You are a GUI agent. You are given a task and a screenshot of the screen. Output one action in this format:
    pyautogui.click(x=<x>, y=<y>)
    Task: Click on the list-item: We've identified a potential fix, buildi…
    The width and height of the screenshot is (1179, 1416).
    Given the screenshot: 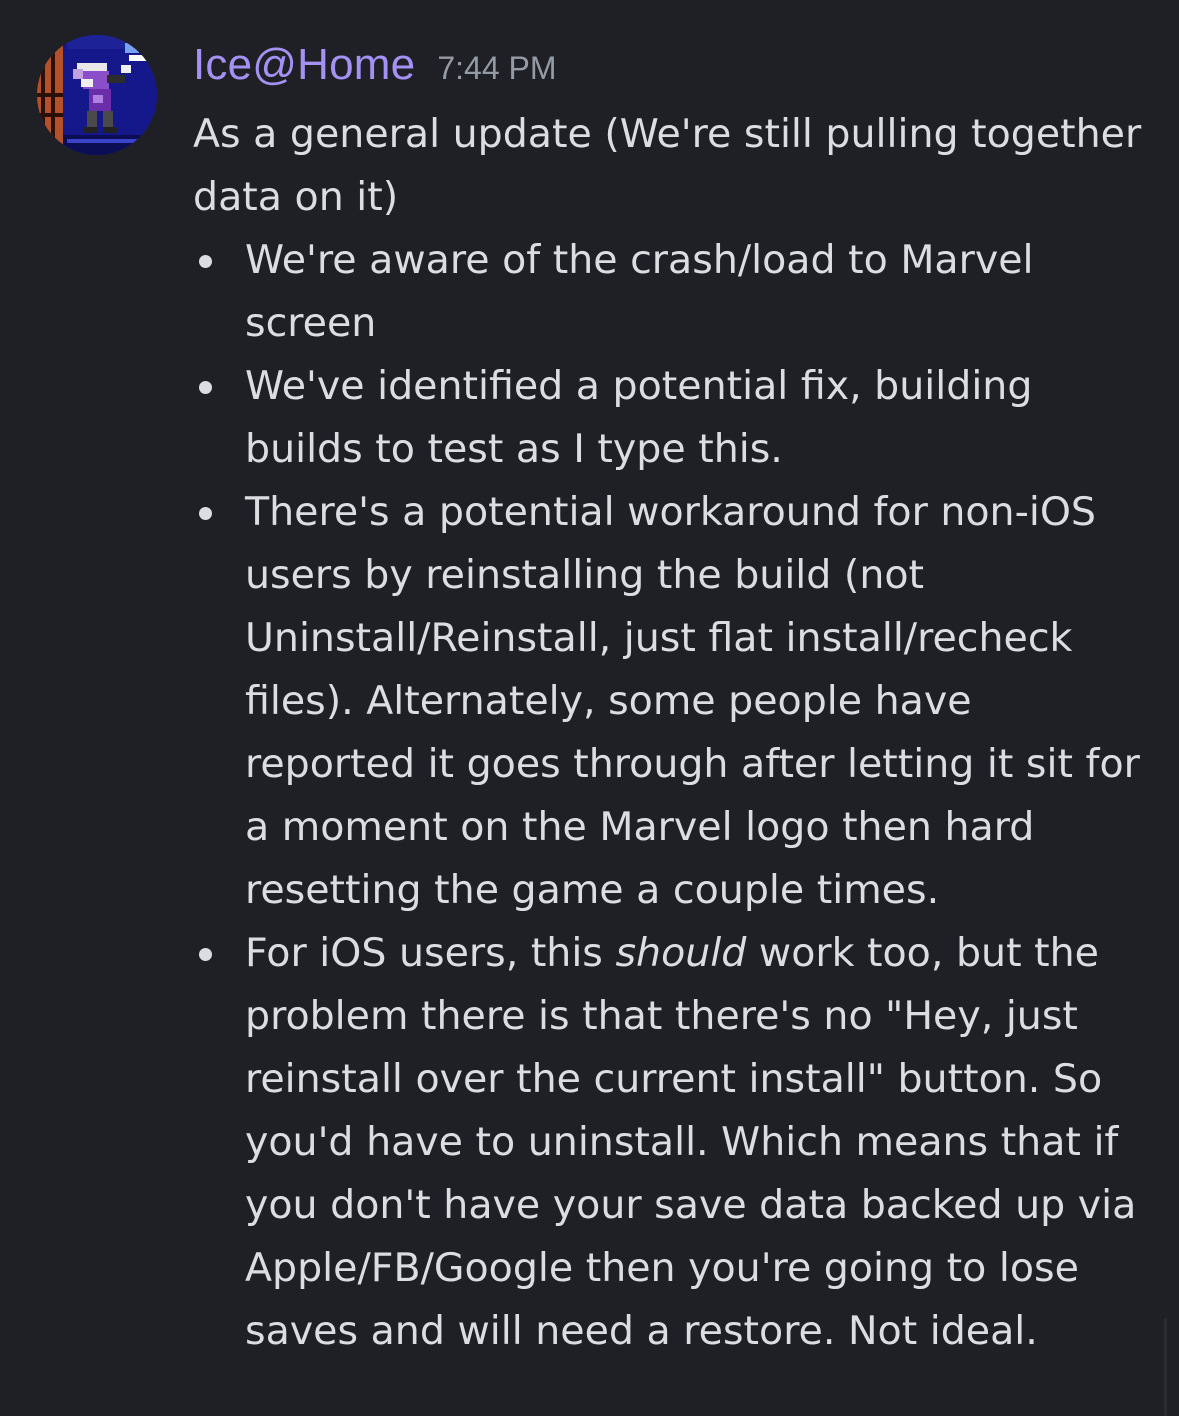 What is the action you would take?
    pyautogui.click(x=668, y=418)
    